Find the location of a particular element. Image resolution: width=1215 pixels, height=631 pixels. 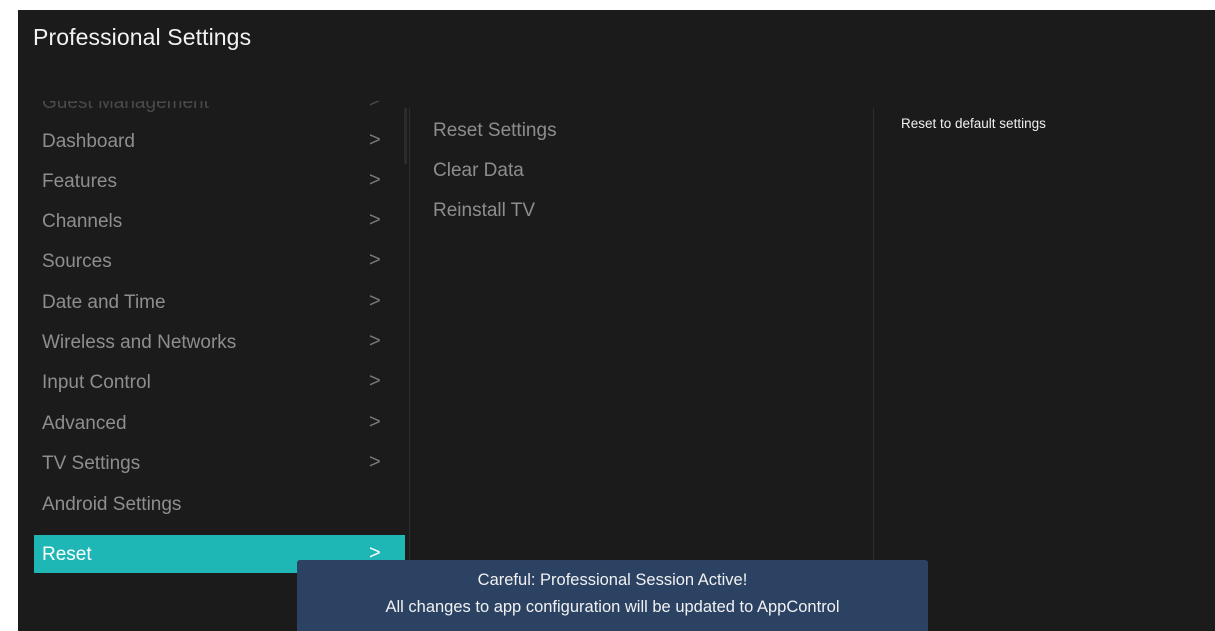

sidebar-item-wireless-and-networks: Wireless and Networks > is located at coordinates (219, 342).